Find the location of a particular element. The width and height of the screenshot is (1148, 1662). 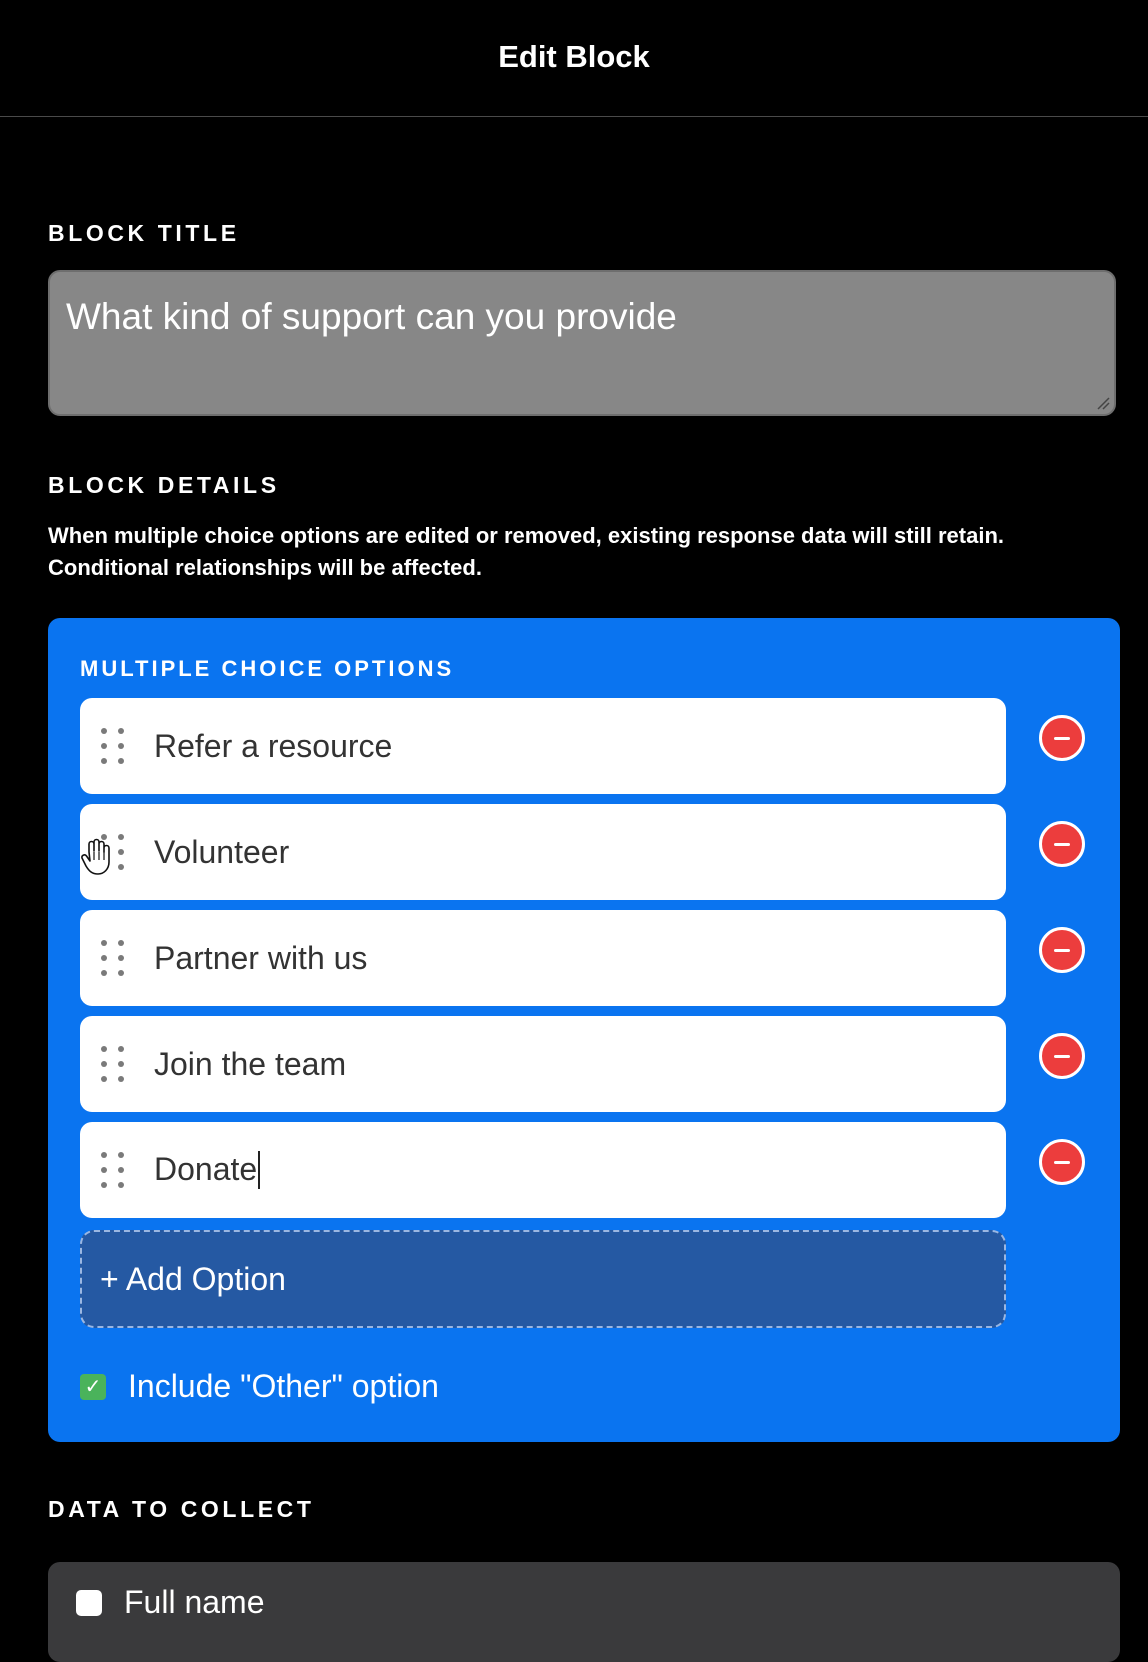

option-text-input: Refer a resource is located at coordinates (273, 746).